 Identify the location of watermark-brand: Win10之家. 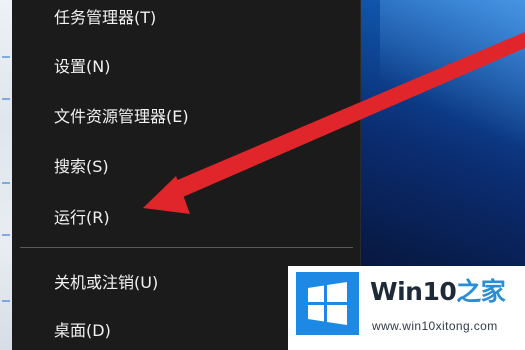
(438, 290).